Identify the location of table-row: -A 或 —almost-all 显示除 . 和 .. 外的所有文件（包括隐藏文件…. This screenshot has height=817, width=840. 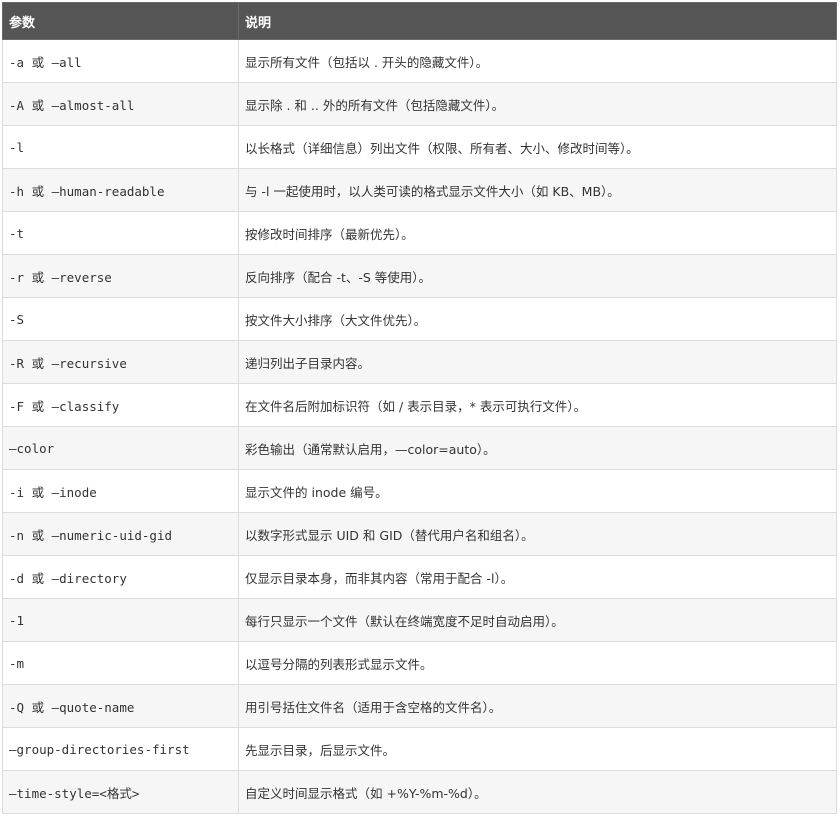
(419, 104).